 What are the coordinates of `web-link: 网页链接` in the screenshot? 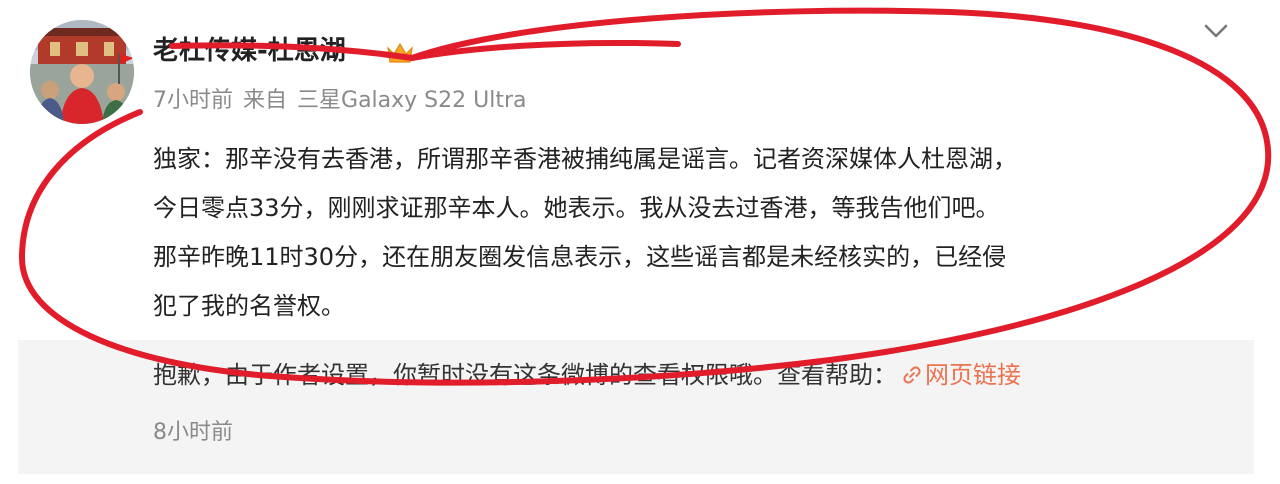 It's located at (961, 375).